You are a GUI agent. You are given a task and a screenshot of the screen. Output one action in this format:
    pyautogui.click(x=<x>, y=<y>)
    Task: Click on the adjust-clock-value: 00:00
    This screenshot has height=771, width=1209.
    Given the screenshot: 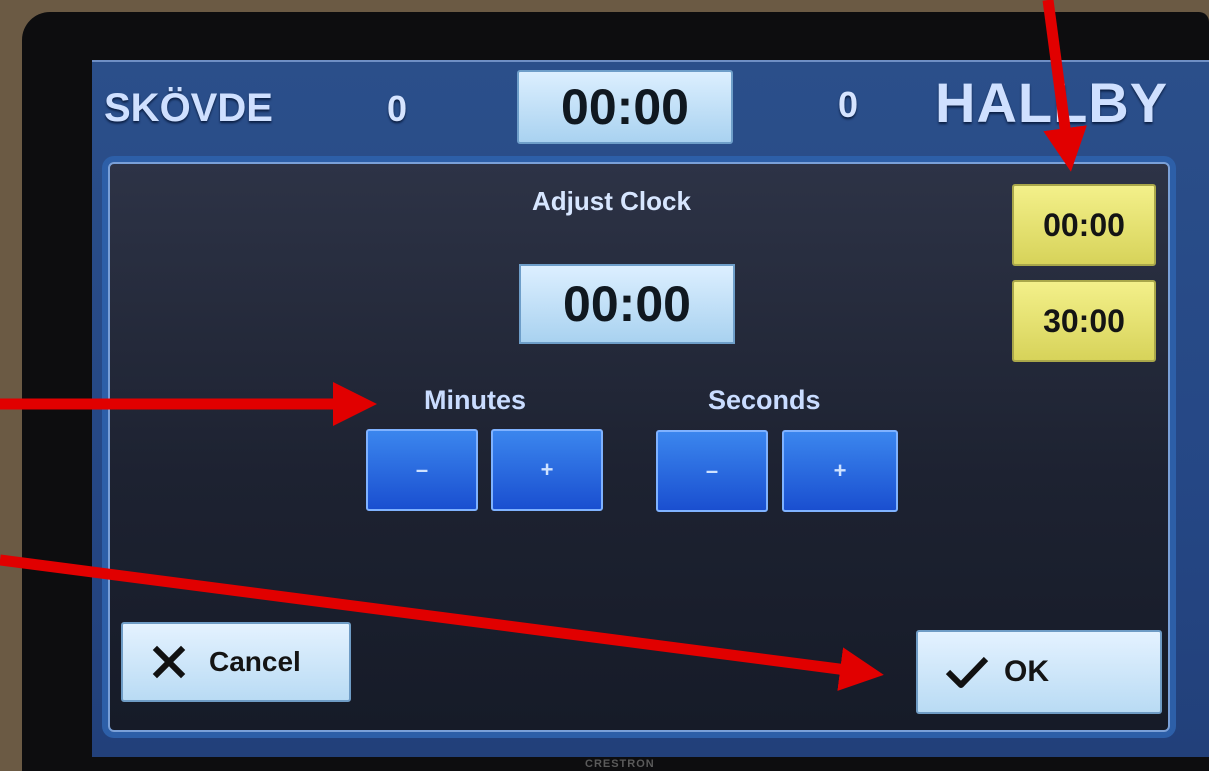 What is the action you would take?
    pyautogui.click(x=627, y=304)
    